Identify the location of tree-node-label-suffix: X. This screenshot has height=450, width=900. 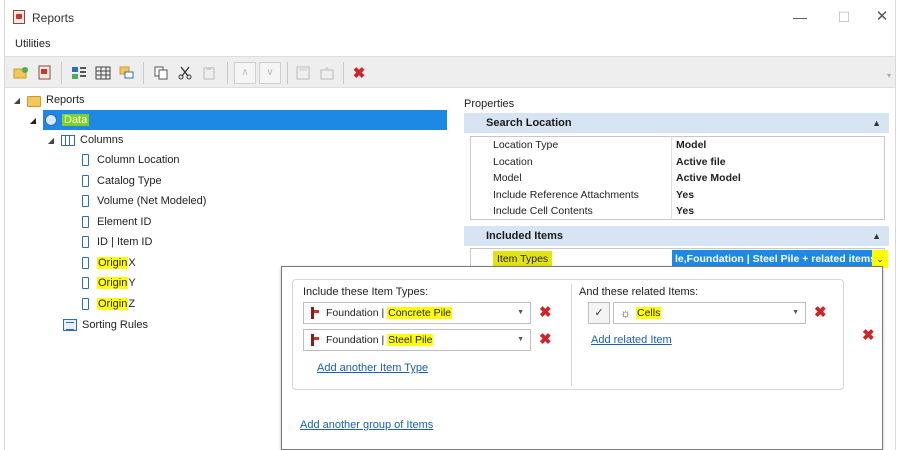
(132, 263).